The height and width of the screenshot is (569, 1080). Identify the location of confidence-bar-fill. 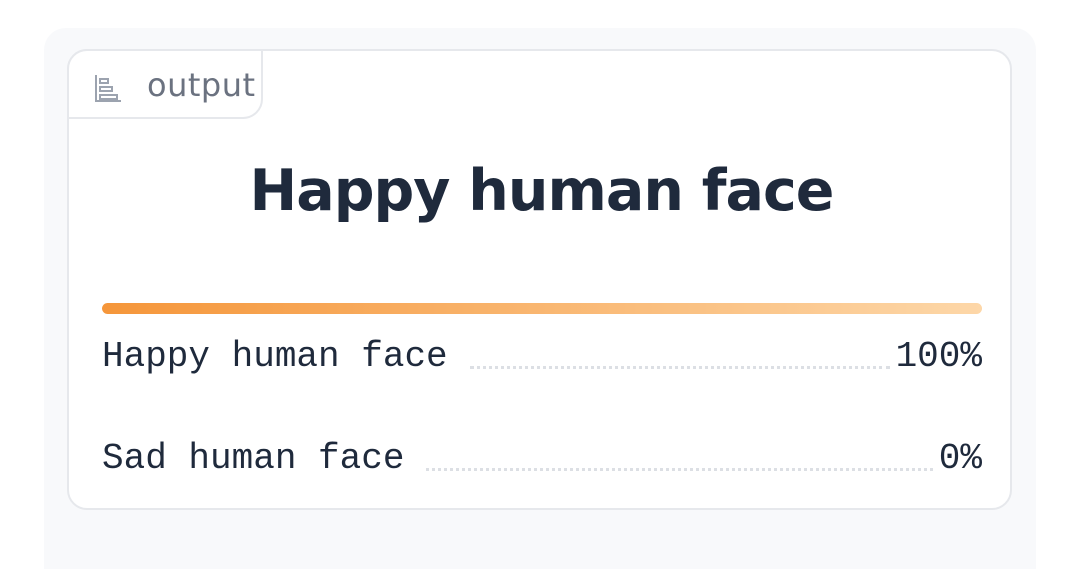
(542, 308).